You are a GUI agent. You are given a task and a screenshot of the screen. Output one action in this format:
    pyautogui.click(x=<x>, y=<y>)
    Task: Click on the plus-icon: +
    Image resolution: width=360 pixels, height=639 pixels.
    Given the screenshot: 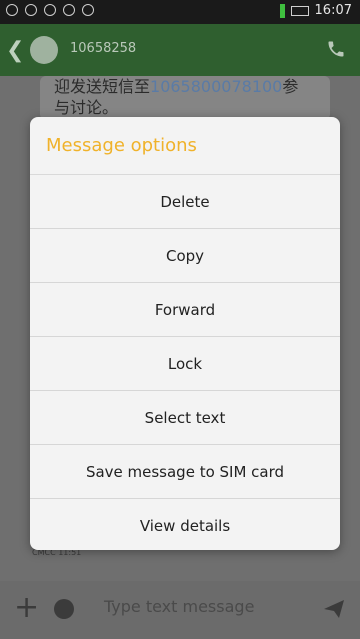 What is the action you would take?
    pyautogui.click(x=26, y=608)
    